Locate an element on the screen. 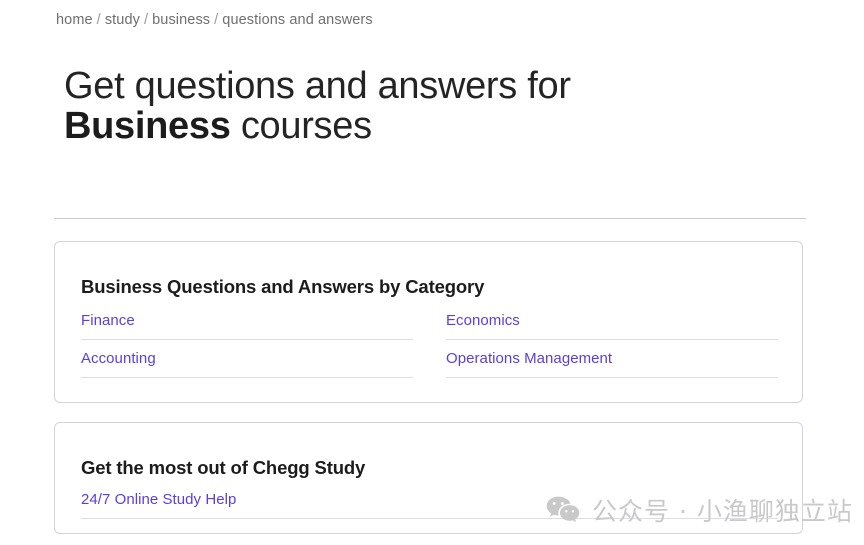 The width and height of the screenshot is (864, 545). category-row: Accounting is located at coordinates (247, 359).